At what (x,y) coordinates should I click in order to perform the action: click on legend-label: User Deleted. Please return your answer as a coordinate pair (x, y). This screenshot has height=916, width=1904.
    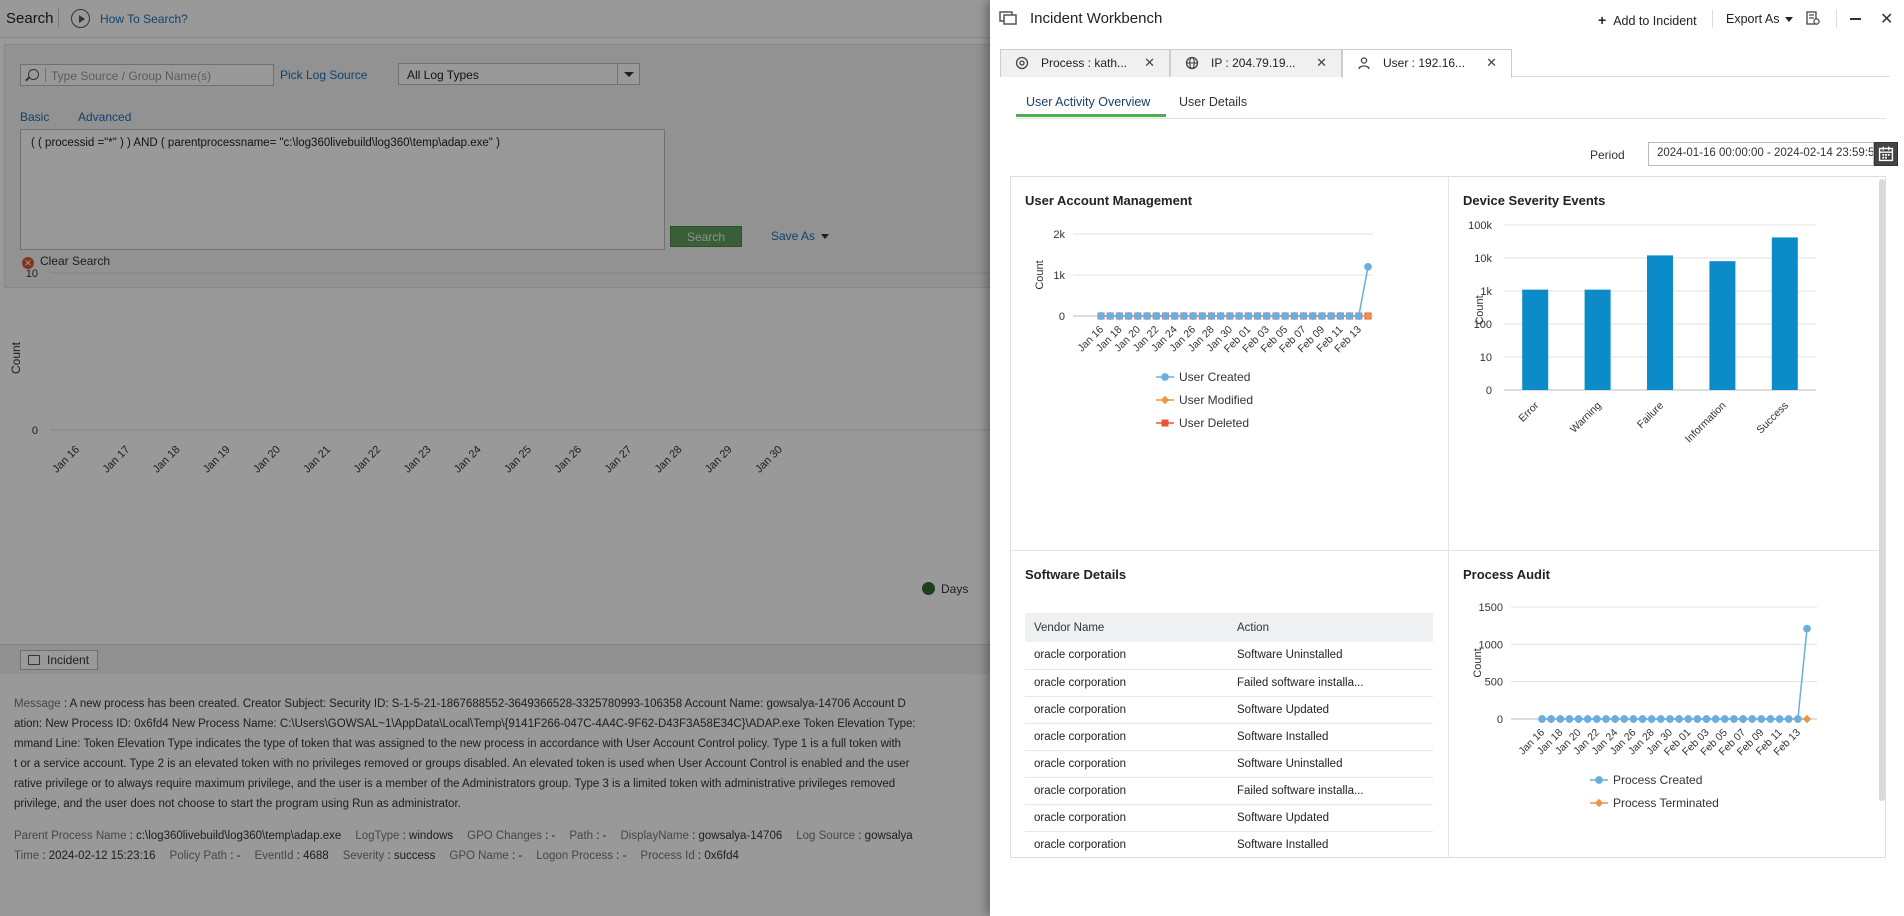
    Looking at the image, I should click on (1214, 423).